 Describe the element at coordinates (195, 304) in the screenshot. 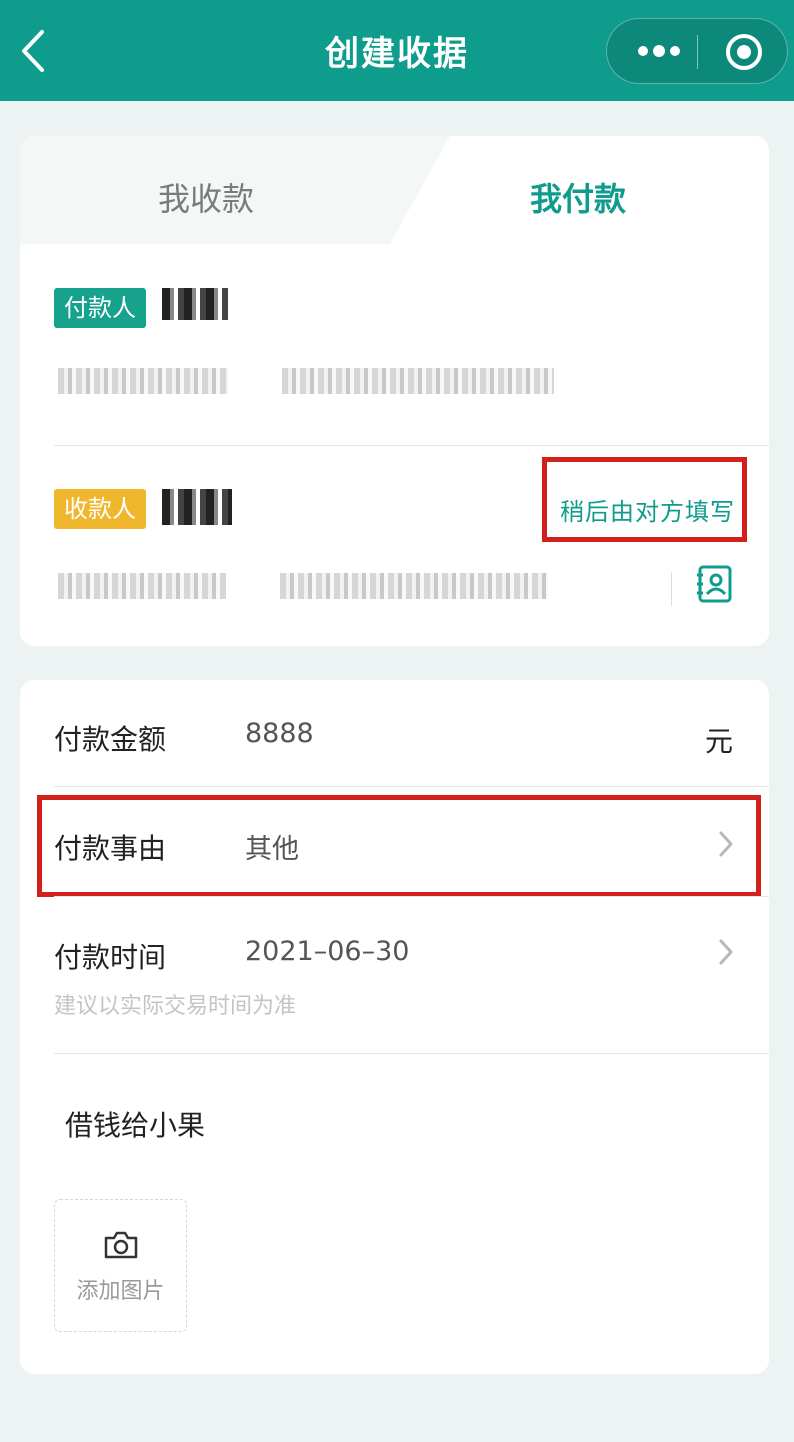

I see `payer-name-redacted` at that location.